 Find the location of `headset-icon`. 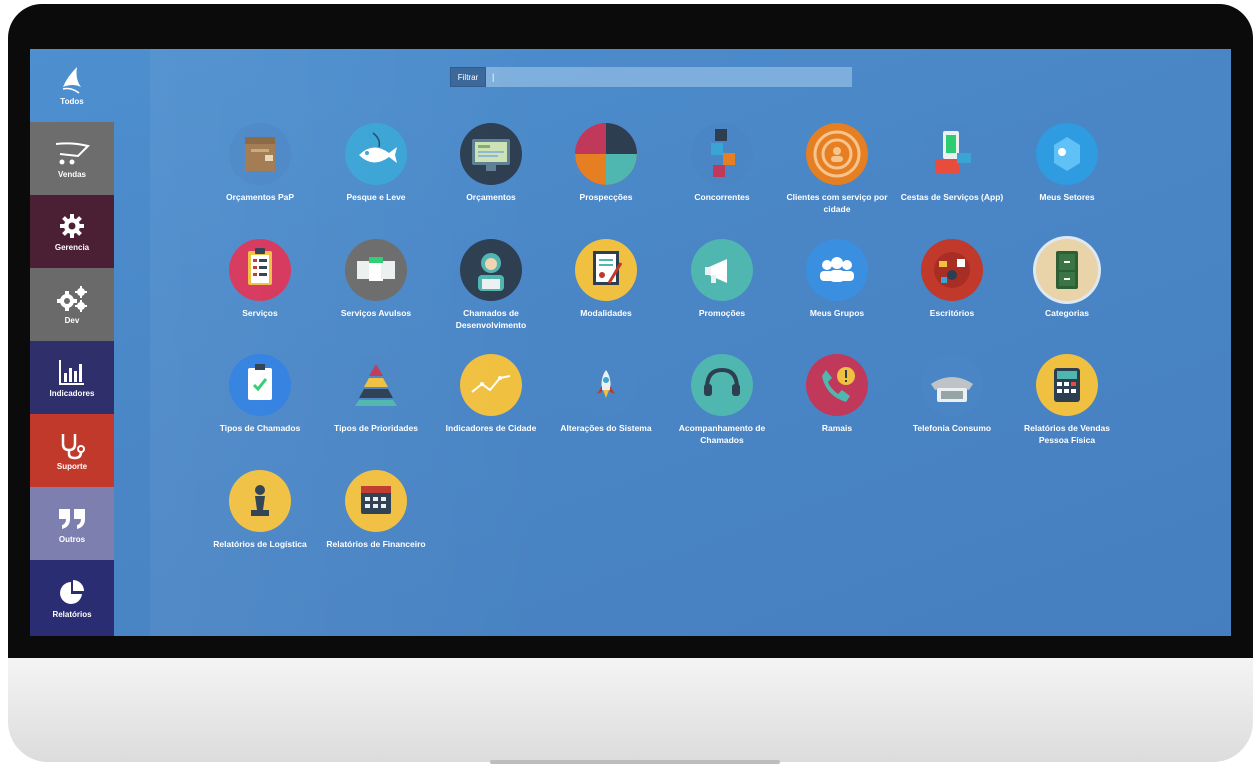

headset-icon is located at coordinates (722, 385).